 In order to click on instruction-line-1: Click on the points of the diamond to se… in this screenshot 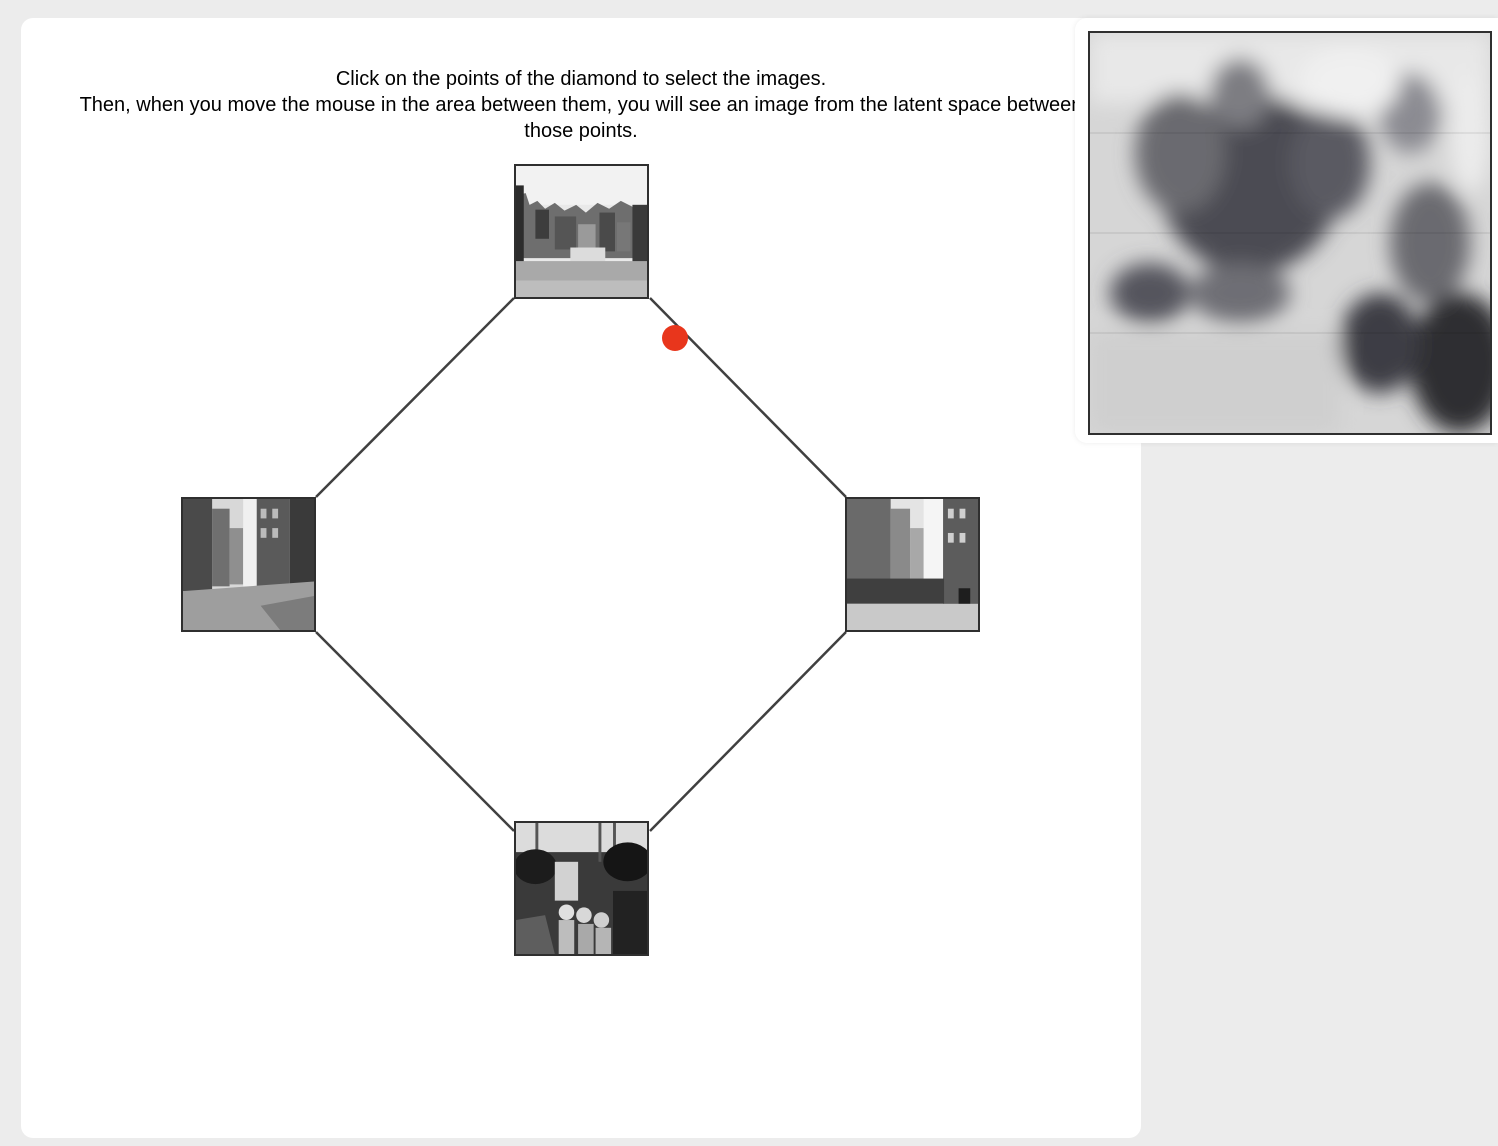, I will do `click(581, 79)`.